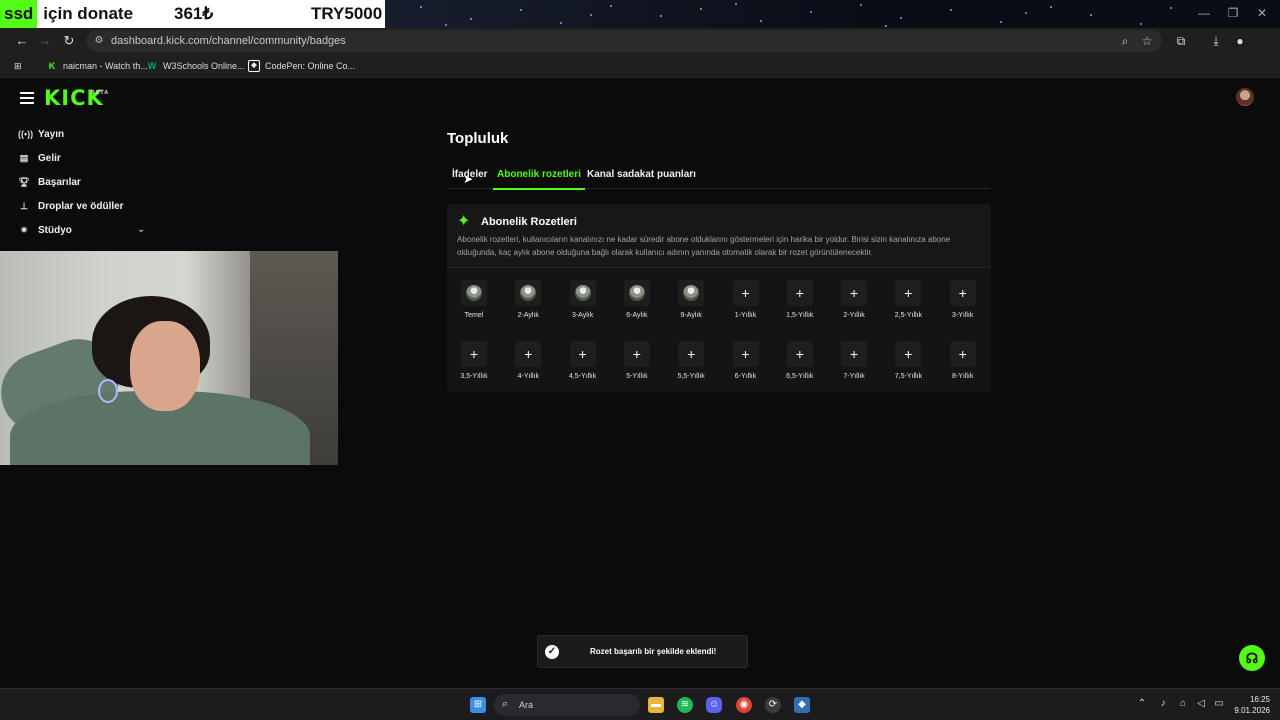 The image size is (1280, 720). I want to click on menu-icon, so click(27, 98).